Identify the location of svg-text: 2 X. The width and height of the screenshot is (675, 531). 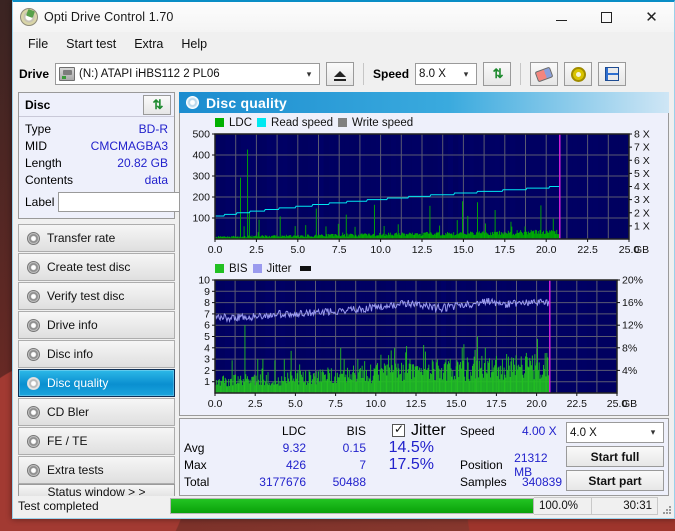
(642, 213).